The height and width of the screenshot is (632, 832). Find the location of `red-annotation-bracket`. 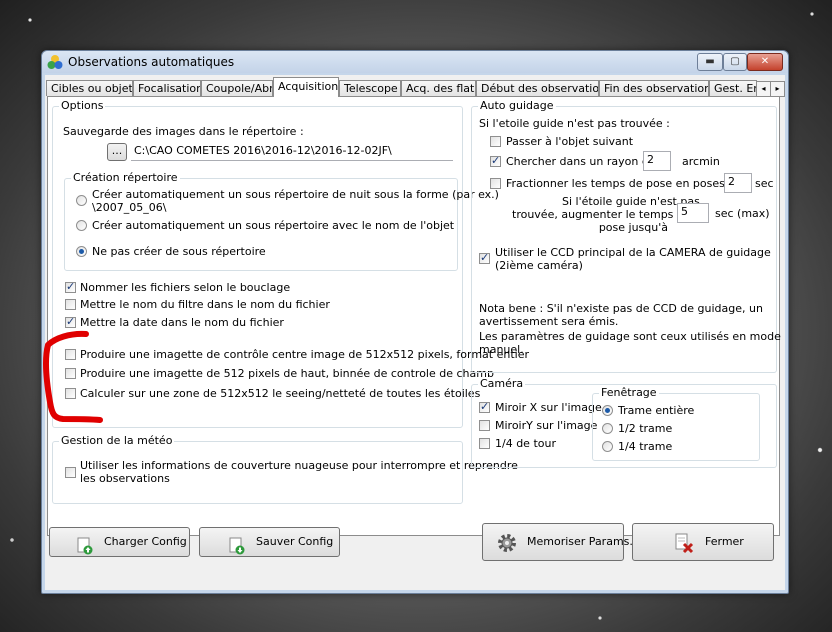

red-annotation-bracket is located at coordinates (73, 376).